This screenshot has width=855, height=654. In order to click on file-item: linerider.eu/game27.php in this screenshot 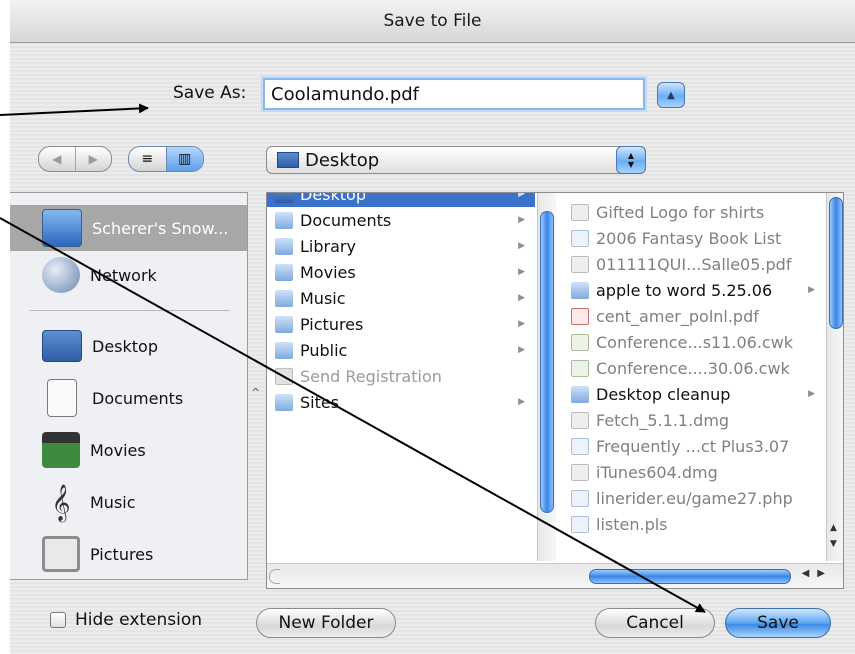, I will do `click(693, 498)`.